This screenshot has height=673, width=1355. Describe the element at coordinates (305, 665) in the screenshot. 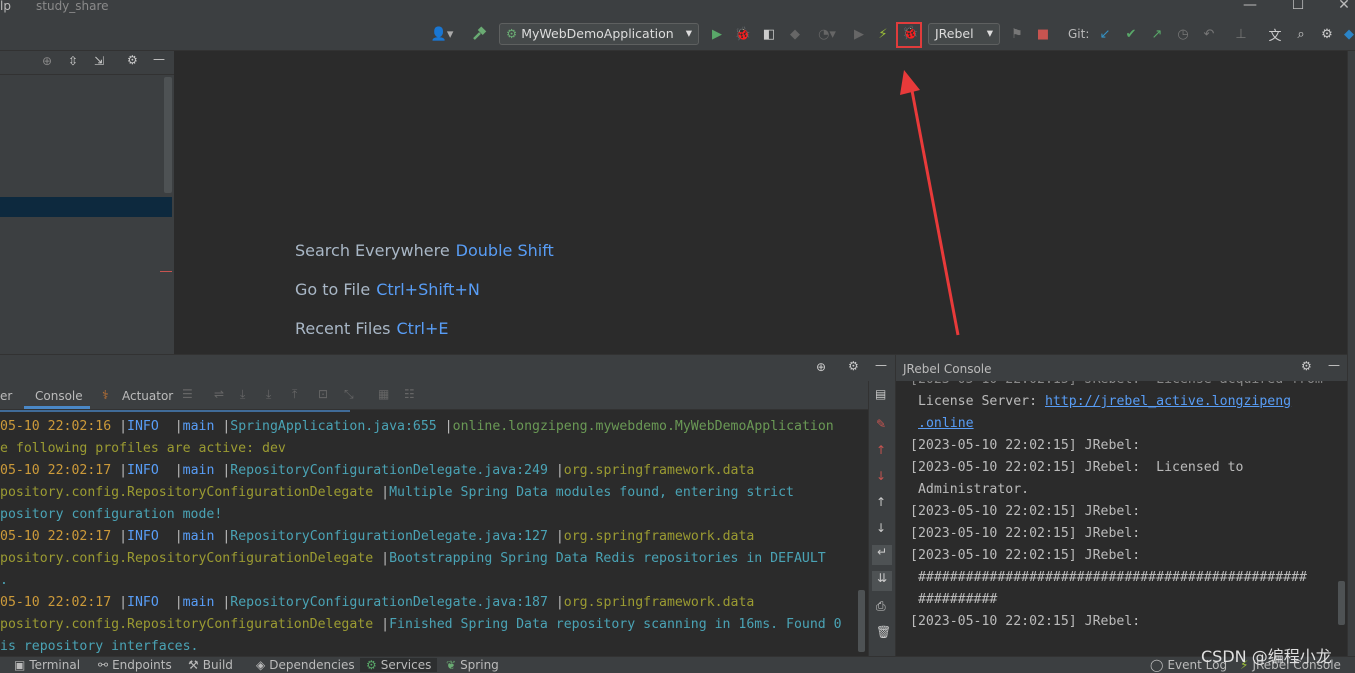

I see `tab-dependencies: ◈ Dependencies` at that location.